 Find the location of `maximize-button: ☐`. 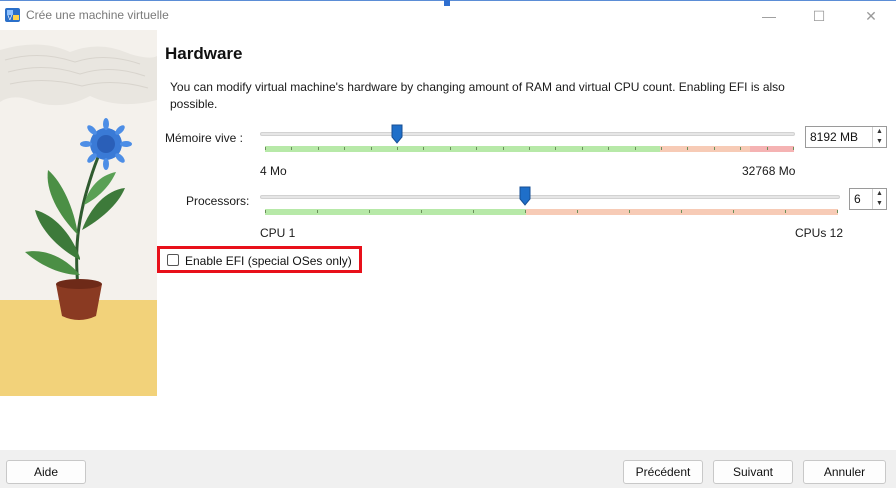

maximize-button: ☐ is located at coordinates (819, 16).